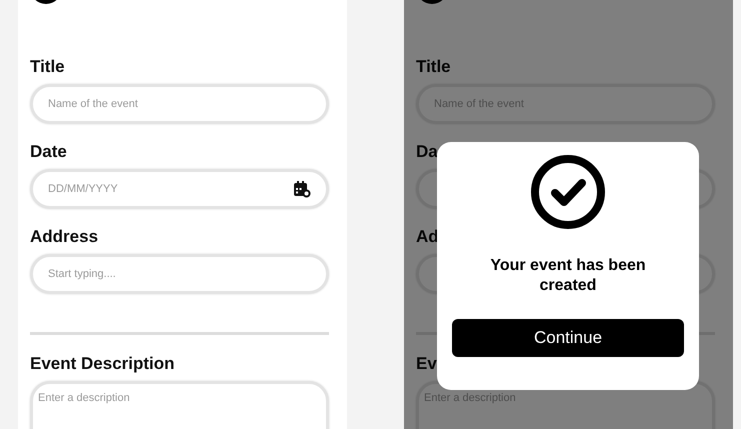 The width and height of the screenshot is (741, 429). I want to click on success-message: Your event has been created, so click(568, 276).